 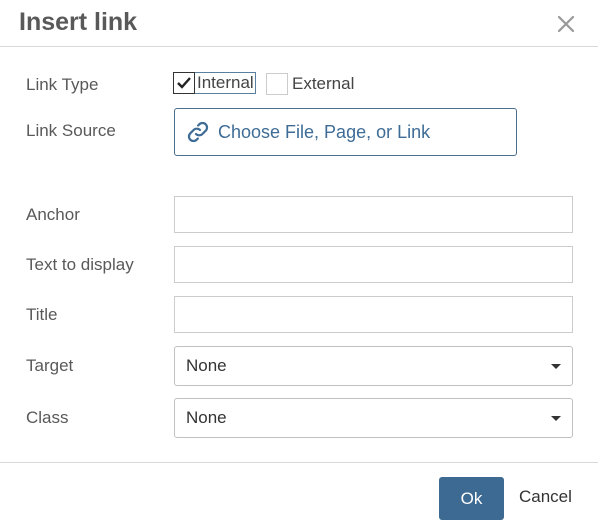 What do you see at coordinates (42, 314) in the screenshot?
I see `title-label: Title` at bounding box center [42, 314].